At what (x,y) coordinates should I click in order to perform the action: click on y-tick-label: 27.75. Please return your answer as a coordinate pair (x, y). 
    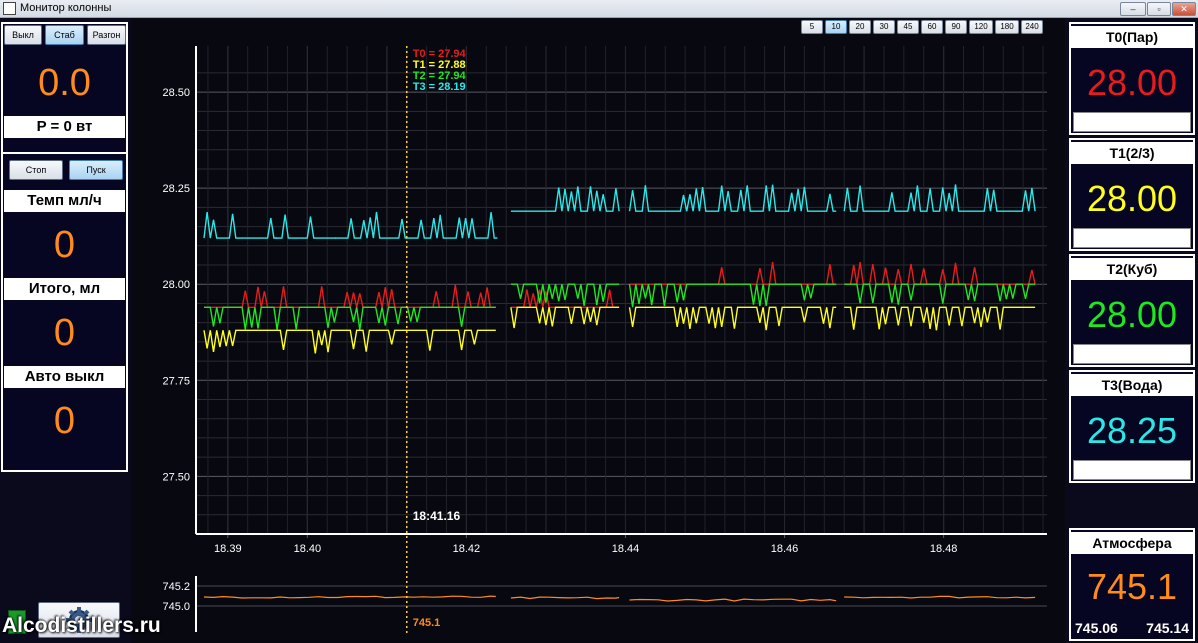
    Looking at the image, I should click on (176, 381).